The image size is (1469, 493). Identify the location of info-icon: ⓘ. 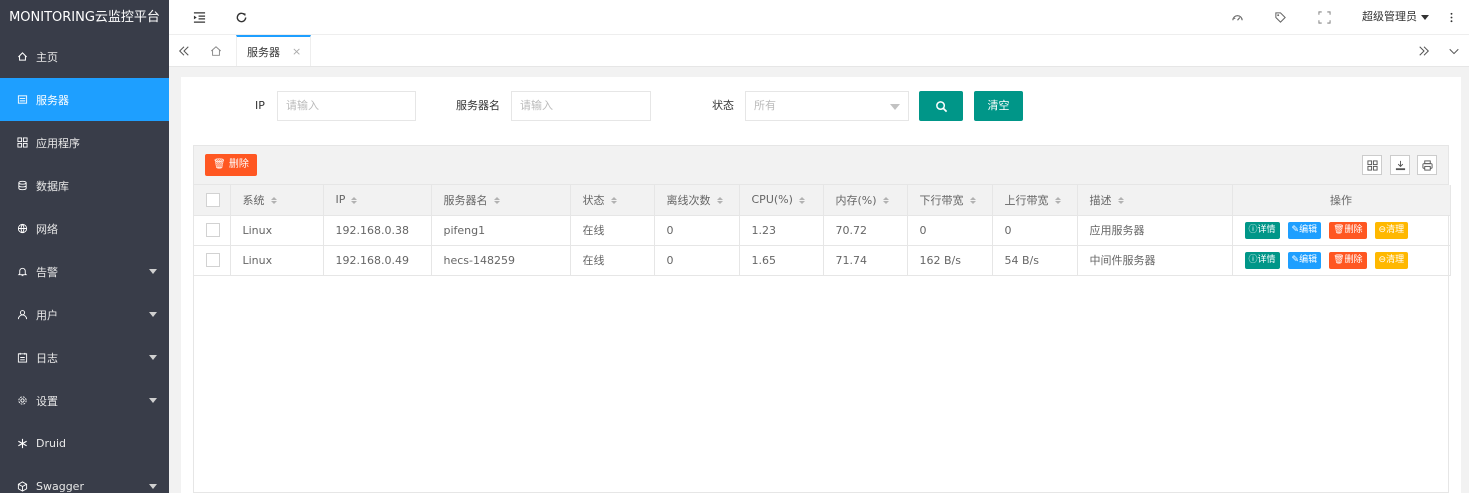
(1253, 229).